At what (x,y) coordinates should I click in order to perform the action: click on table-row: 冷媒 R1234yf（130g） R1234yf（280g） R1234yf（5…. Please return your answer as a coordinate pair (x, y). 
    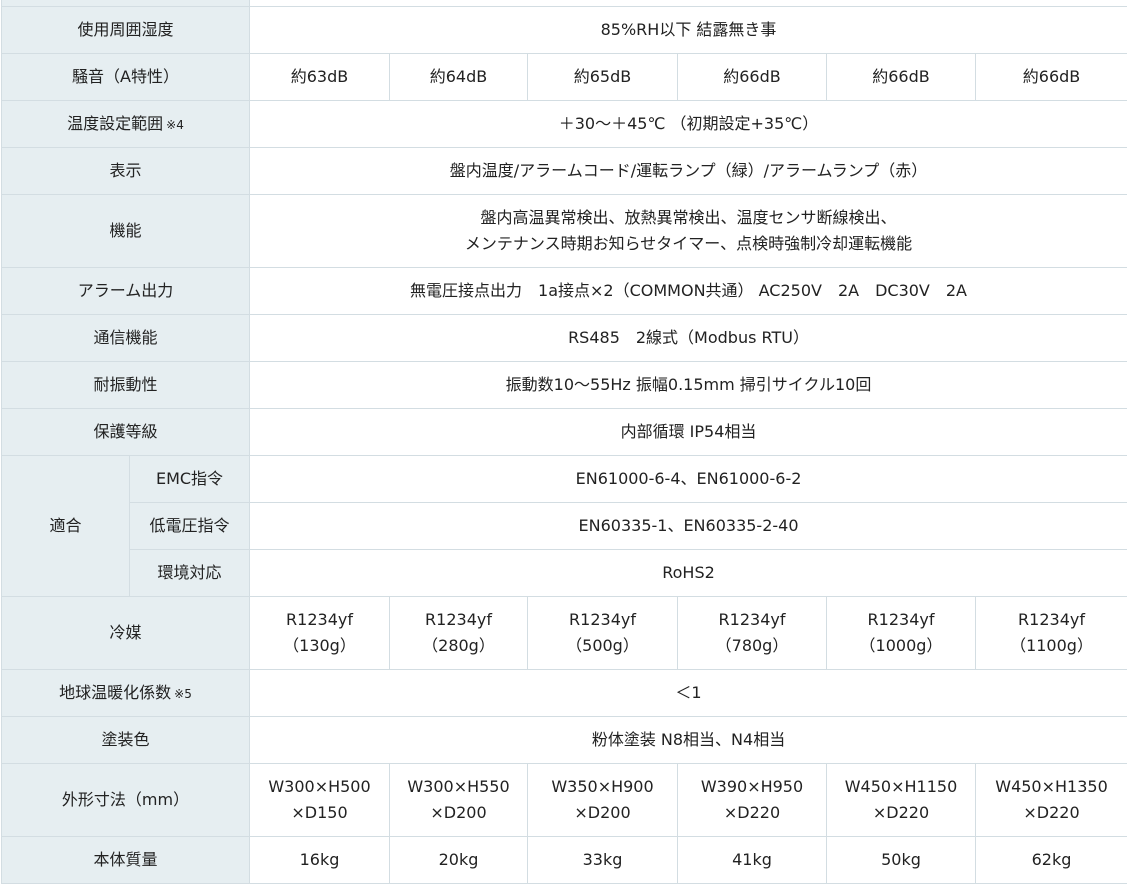
    Looking at the image, I should click on (564, 633).